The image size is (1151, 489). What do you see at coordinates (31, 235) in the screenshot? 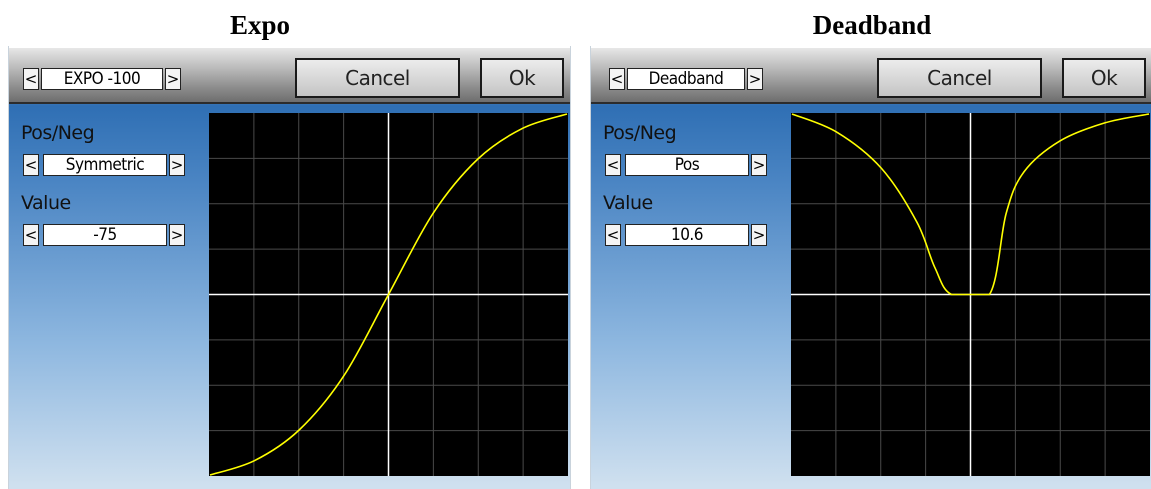
I see `expo-value-prev-button: <` at bounding box center [31, 235].